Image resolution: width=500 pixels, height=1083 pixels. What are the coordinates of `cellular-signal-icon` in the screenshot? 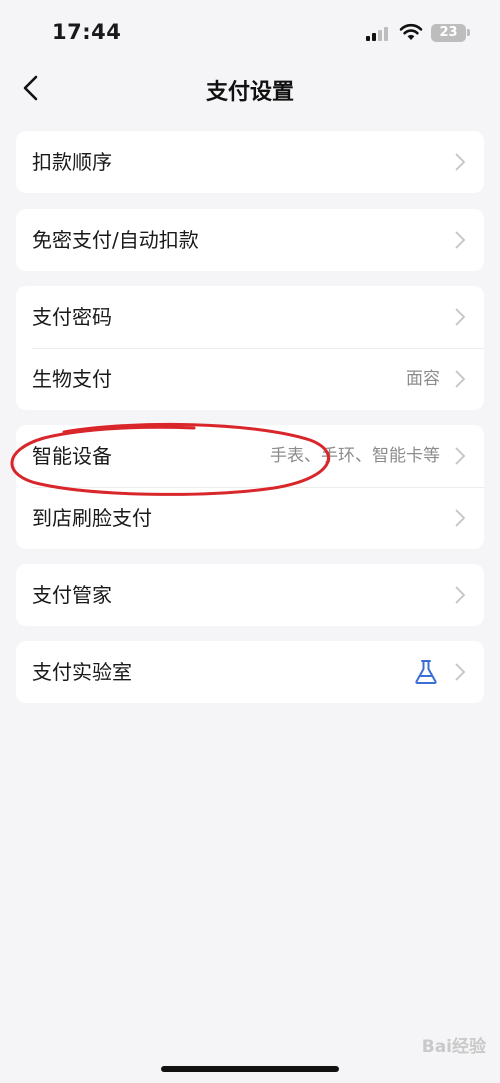 It's located at (379, 33).